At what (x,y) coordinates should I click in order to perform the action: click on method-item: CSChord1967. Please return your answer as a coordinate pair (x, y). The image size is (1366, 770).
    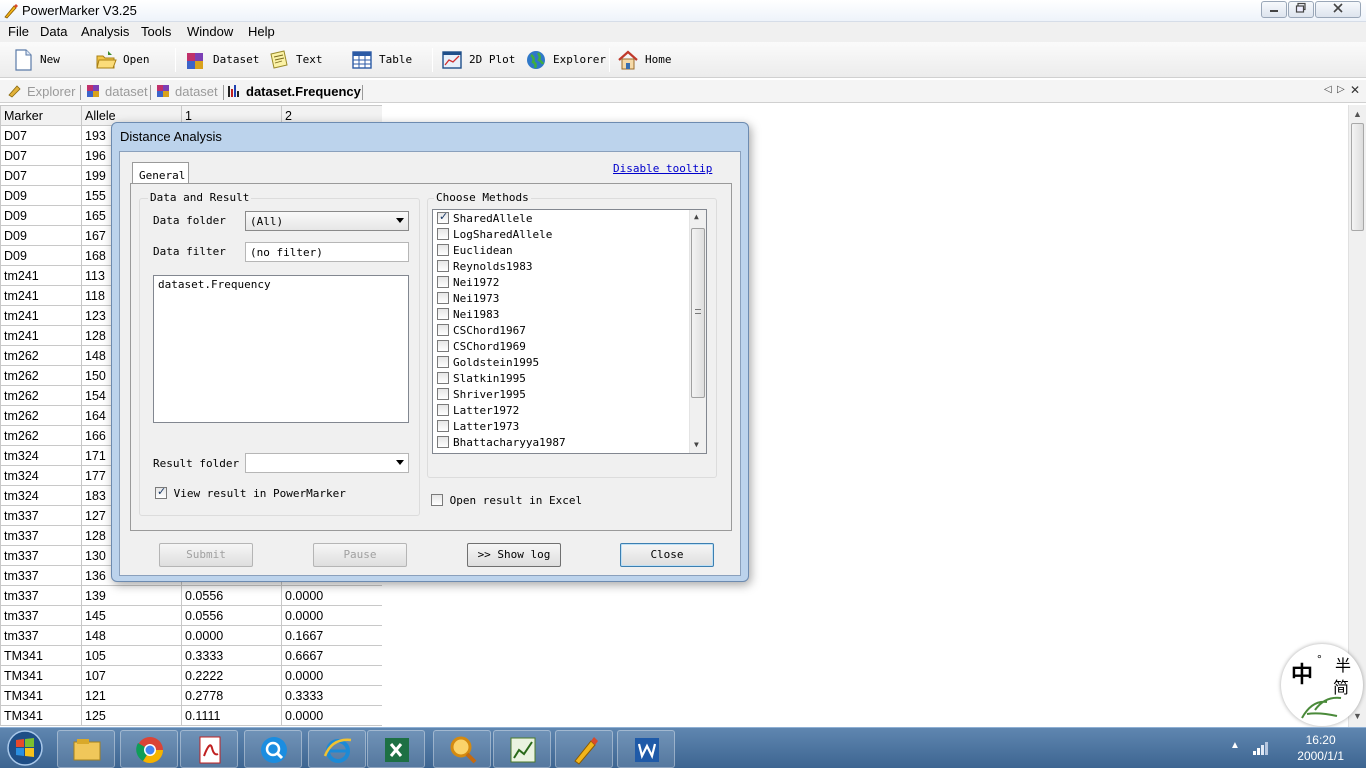
    Looking at the image, I should click on (481, 332).